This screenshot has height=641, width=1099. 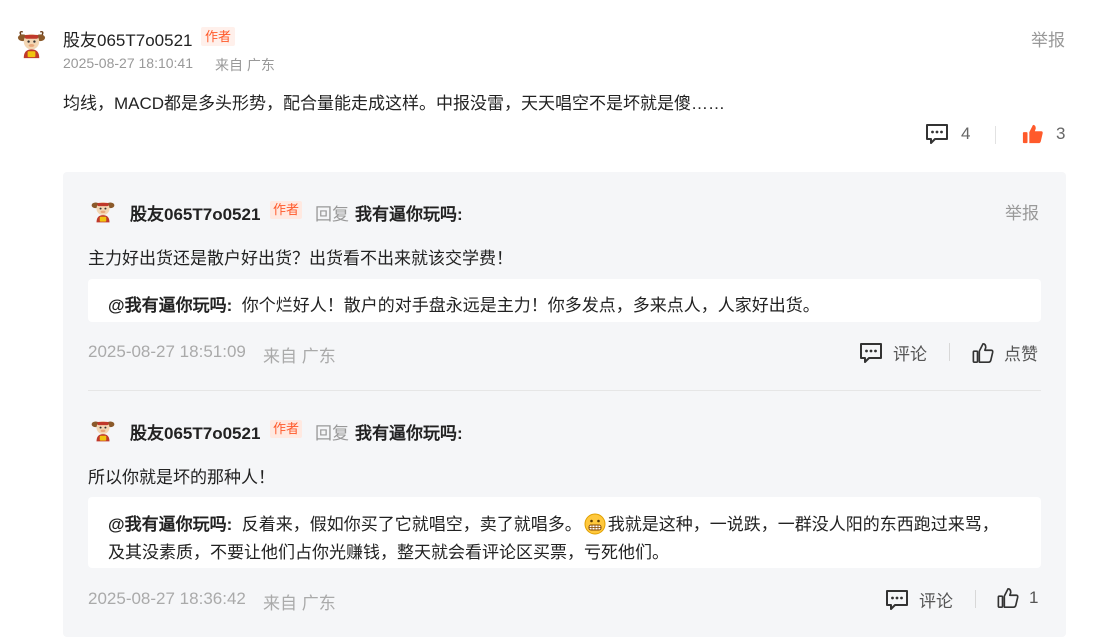 I want to click on reply-like-button: 1, so click(x=1017, y=598).